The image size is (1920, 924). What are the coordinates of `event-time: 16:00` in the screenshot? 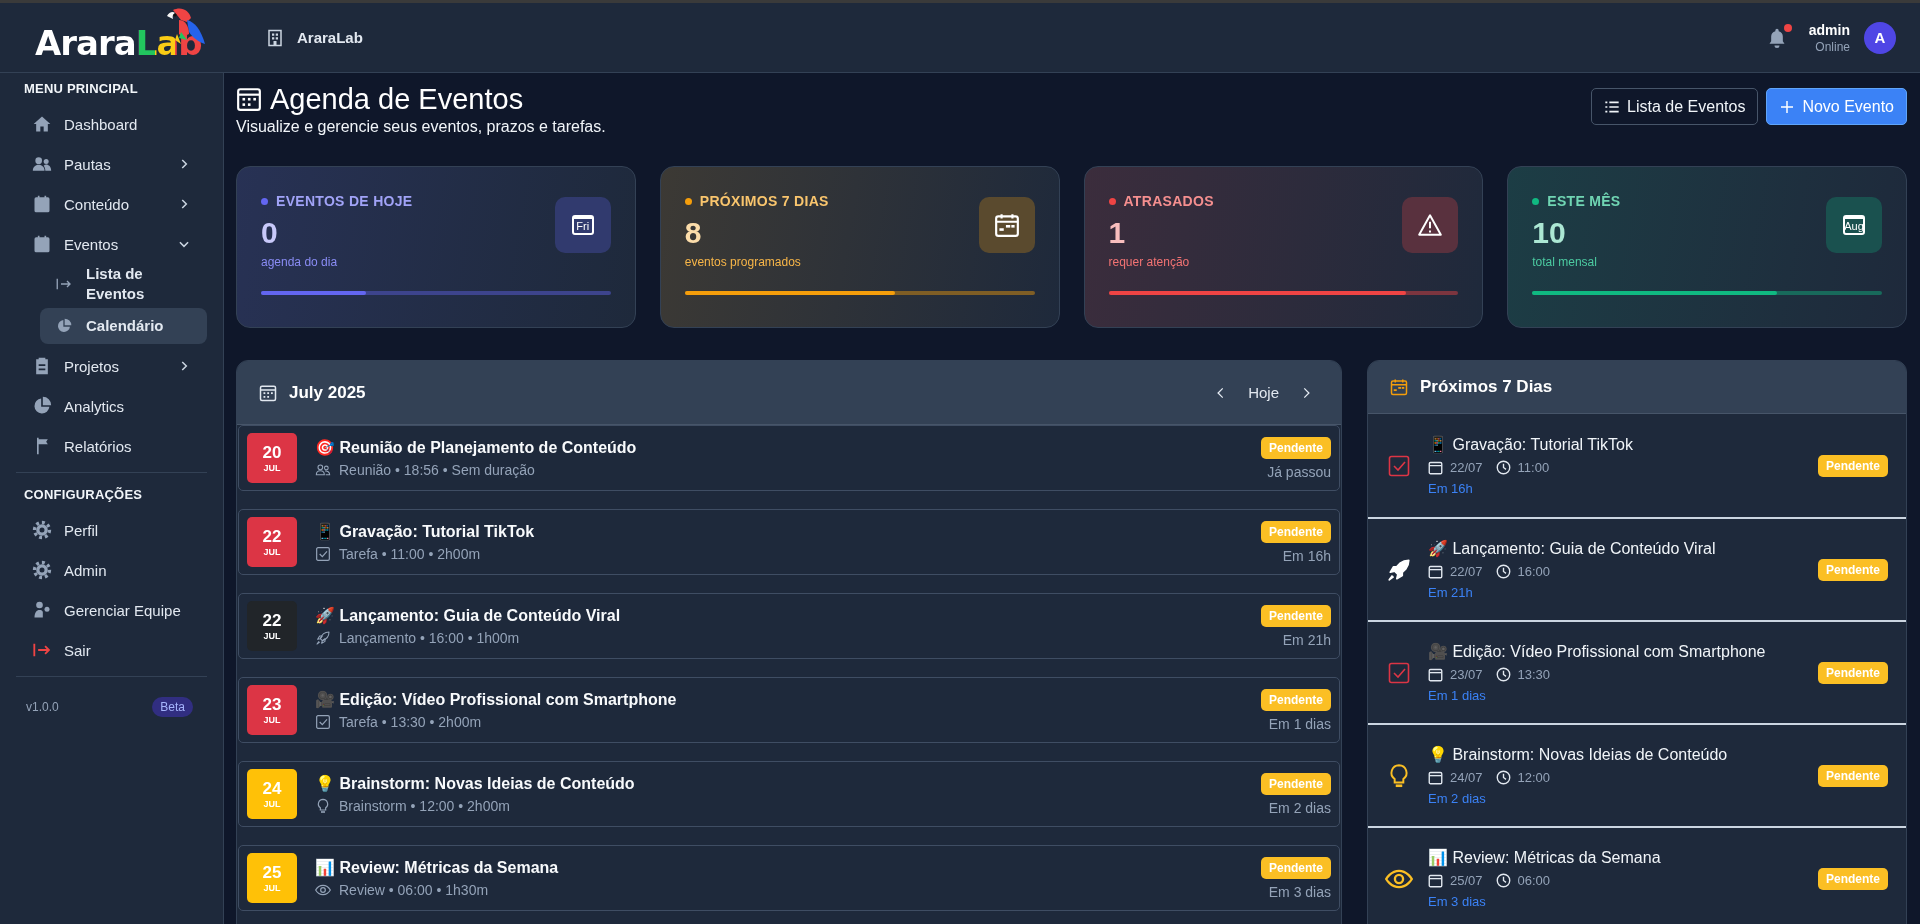 It's located at (1534, 571).